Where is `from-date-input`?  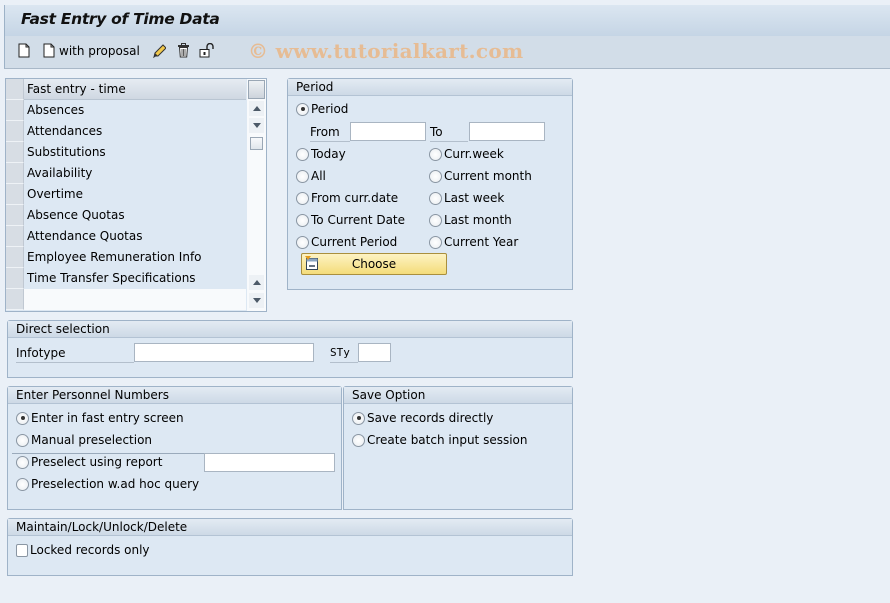 from-date-input is located at coordinates (388, 131).